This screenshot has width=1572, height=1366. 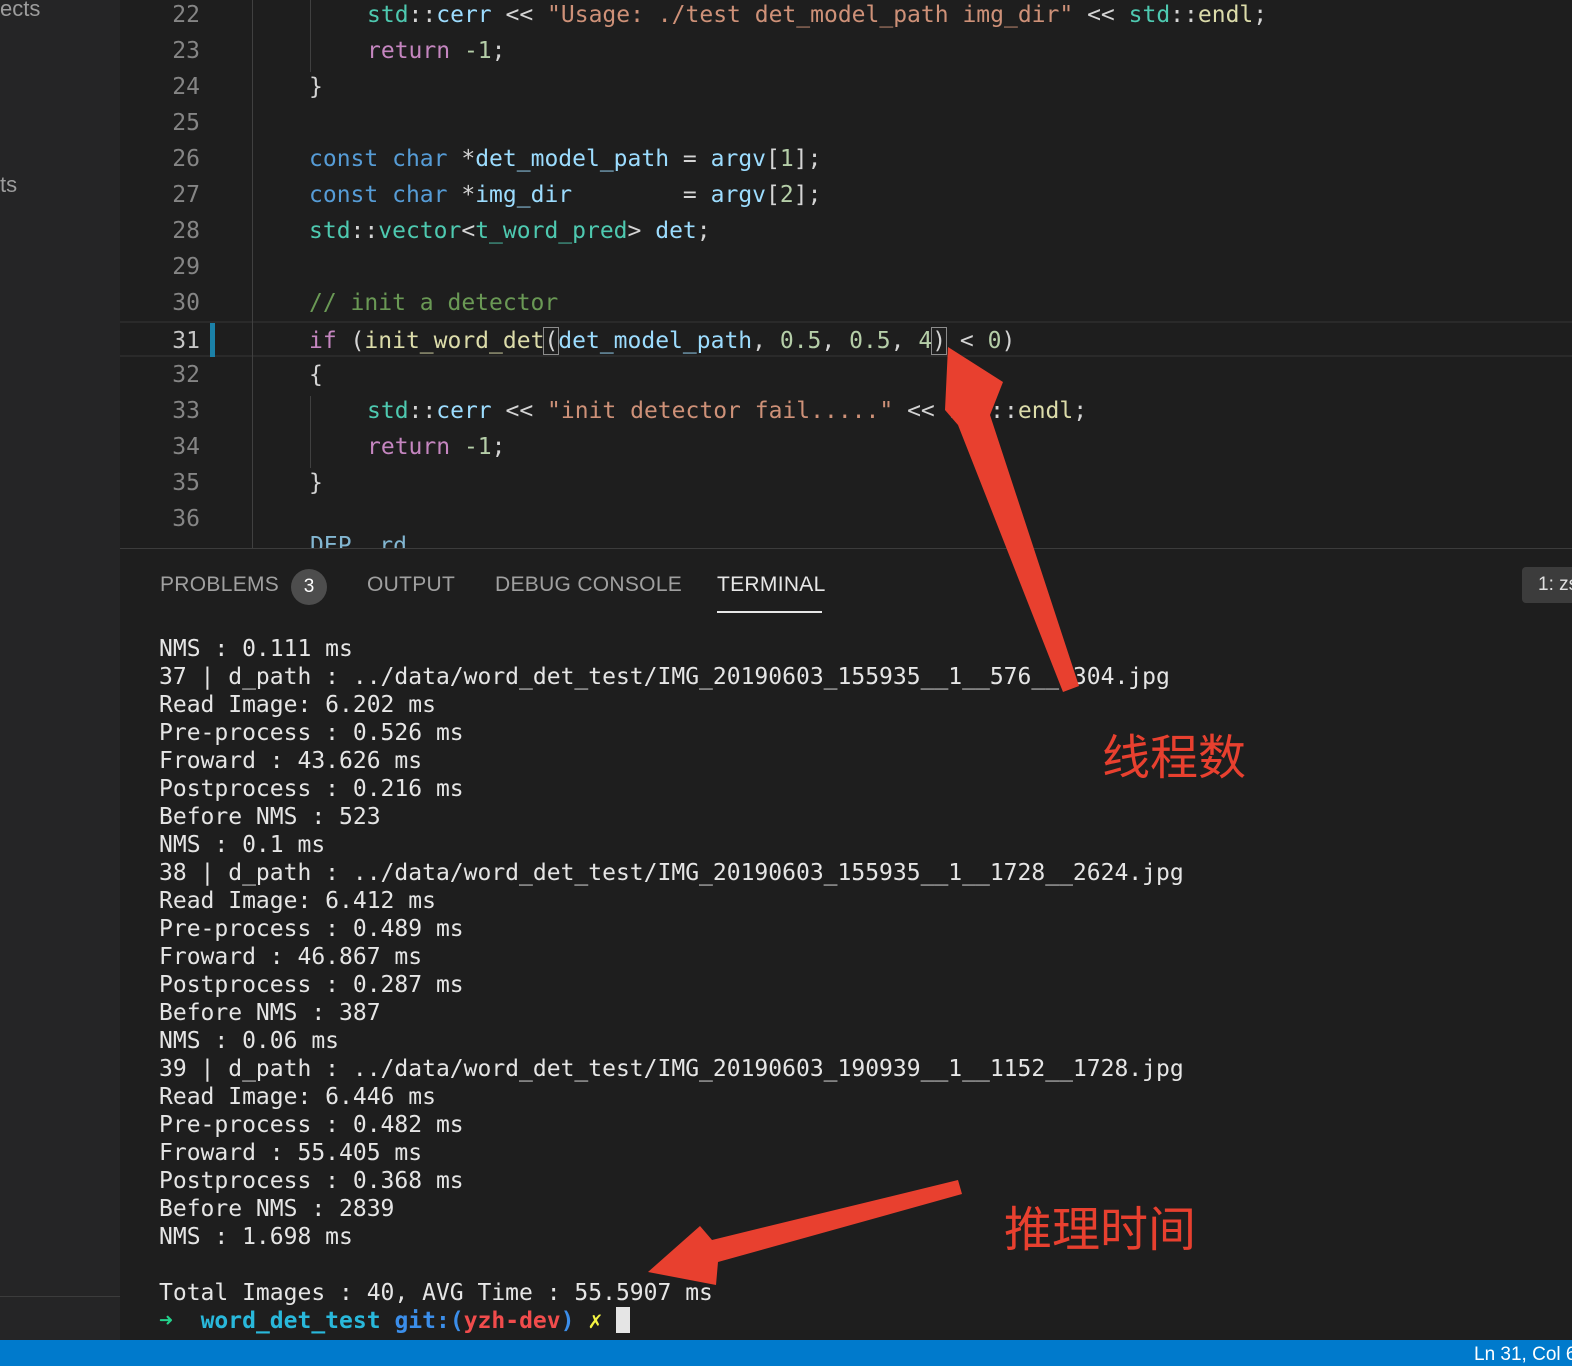 What do you see at coordinates (409, 51) in the screenshot?
I see `code-token: return` at bounding box center [409, 51].